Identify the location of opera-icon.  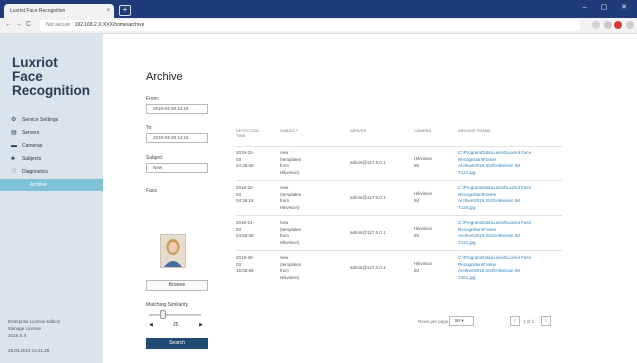
(618, 25).